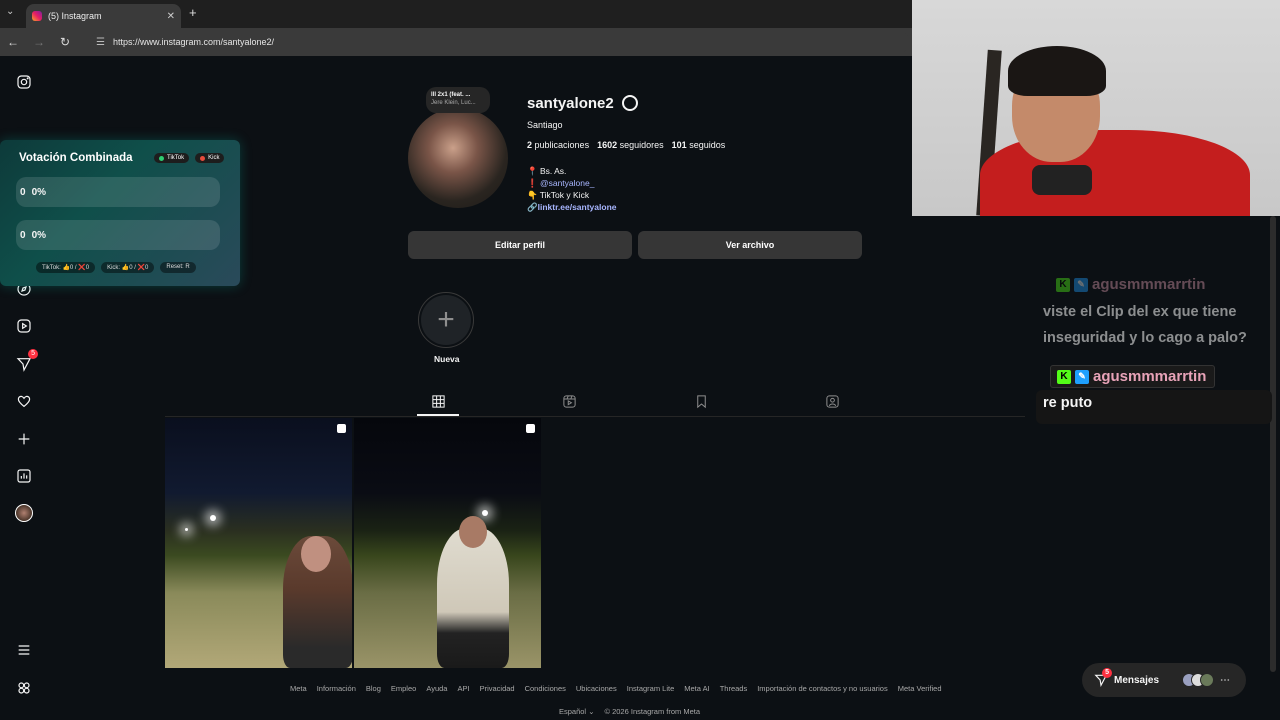 The height and width of the screenshot is (720, 1280). Describe the element at coordinates (23, 235) in the screenshot. I see `vote-bar-2-count: 0` at that location.